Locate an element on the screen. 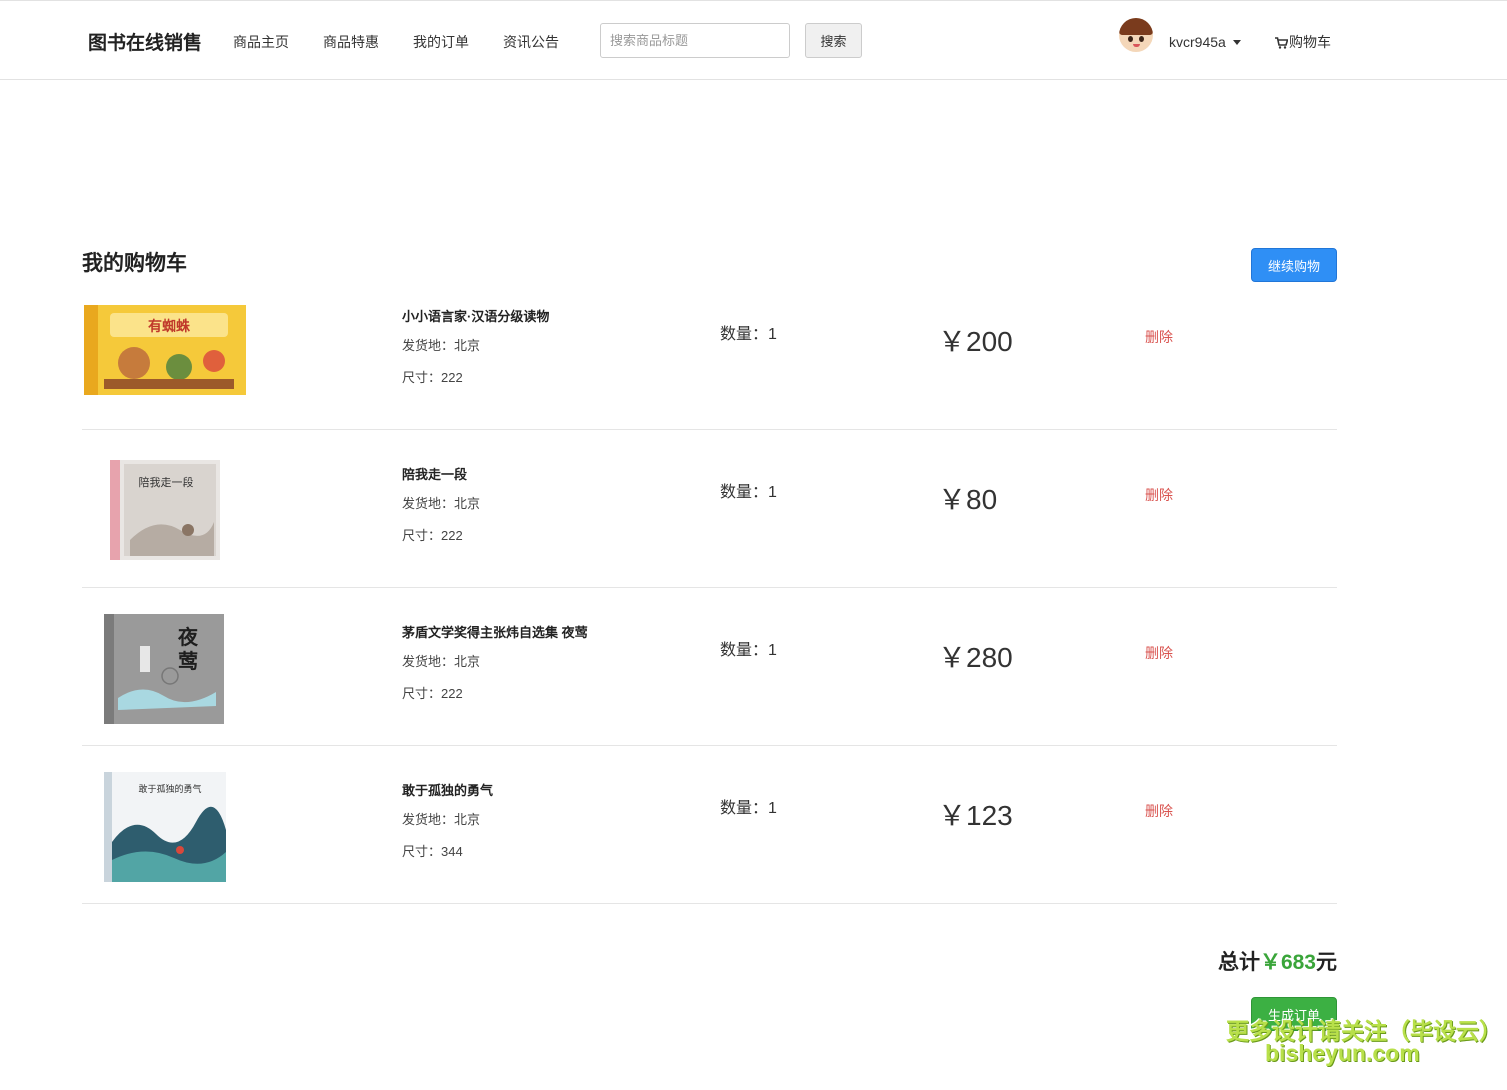 This screenshot has width=1507, height=1090. nav-home: 商品主页 is located at coordinates (261, 42).